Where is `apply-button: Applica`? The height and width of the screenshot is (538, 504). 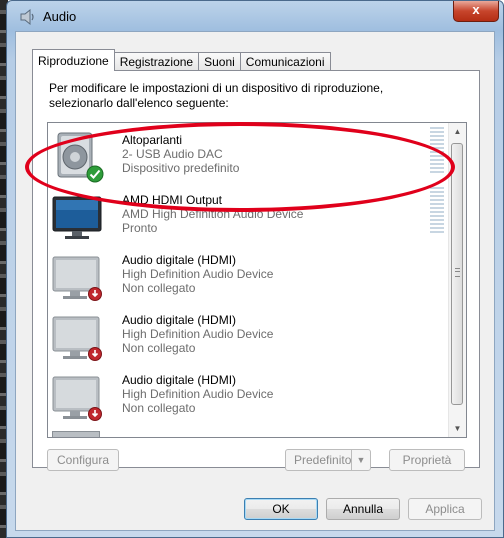 apply-button: Applica is located at coordinates (445, 509).